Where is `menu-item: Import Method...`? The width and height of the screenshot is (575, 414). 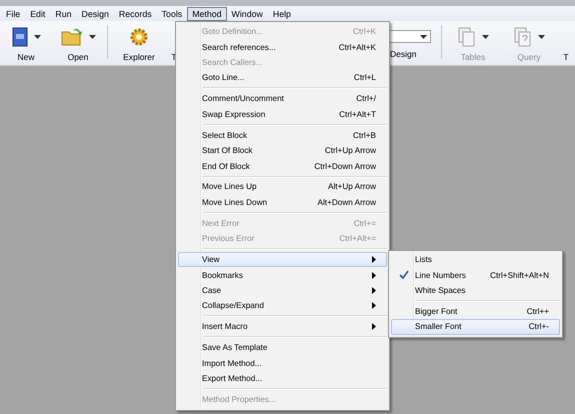
menu-item: Import Method... is located at coordinates (282, 363).